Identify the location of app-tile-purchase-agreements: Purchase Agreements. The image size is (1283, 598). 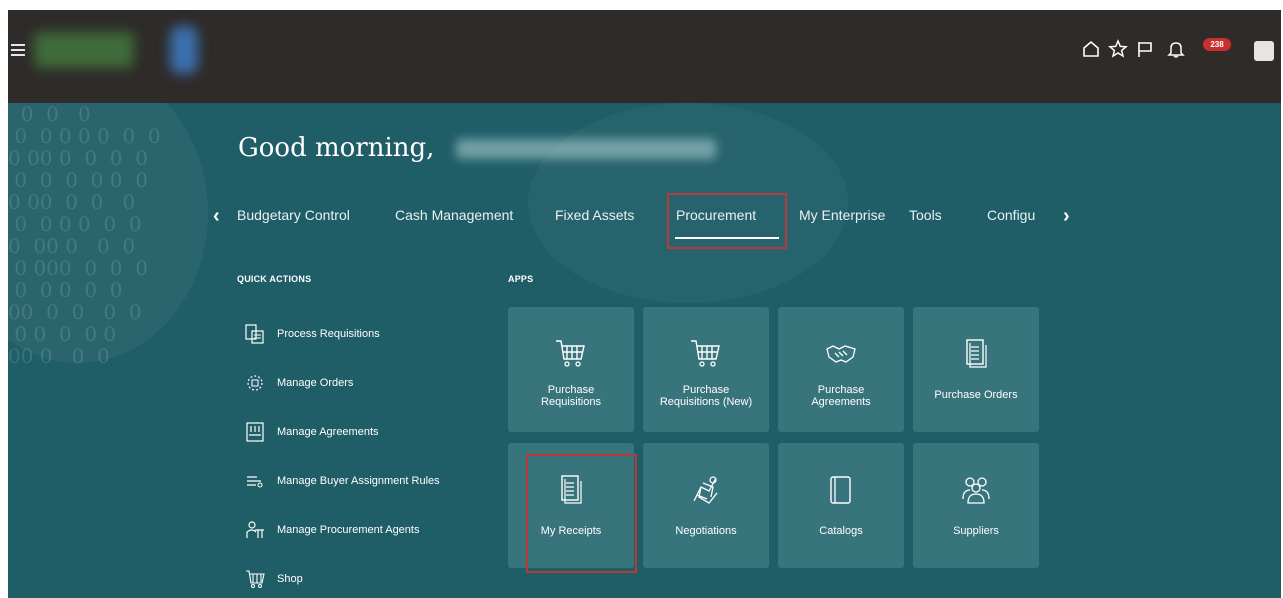
(841, 369).